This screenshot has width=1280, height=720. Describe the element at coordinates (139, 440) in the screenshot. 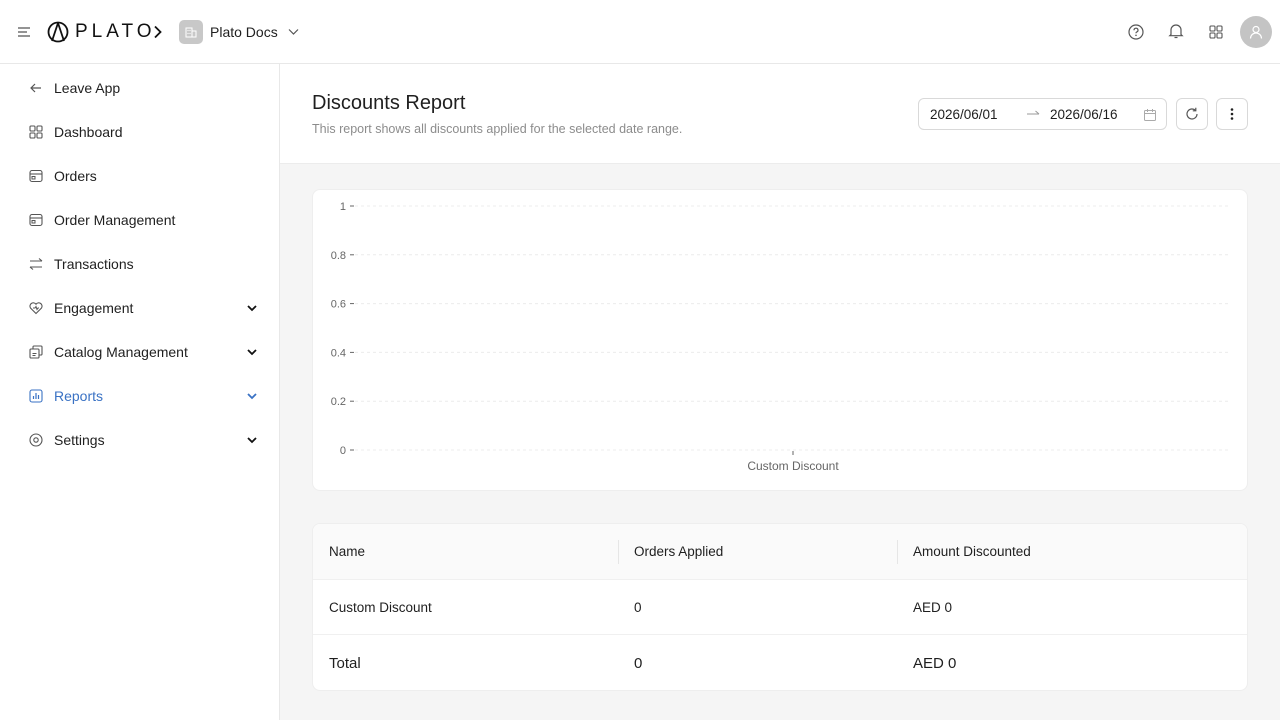

I see `sidebar-item-settings: Settings` at that location.